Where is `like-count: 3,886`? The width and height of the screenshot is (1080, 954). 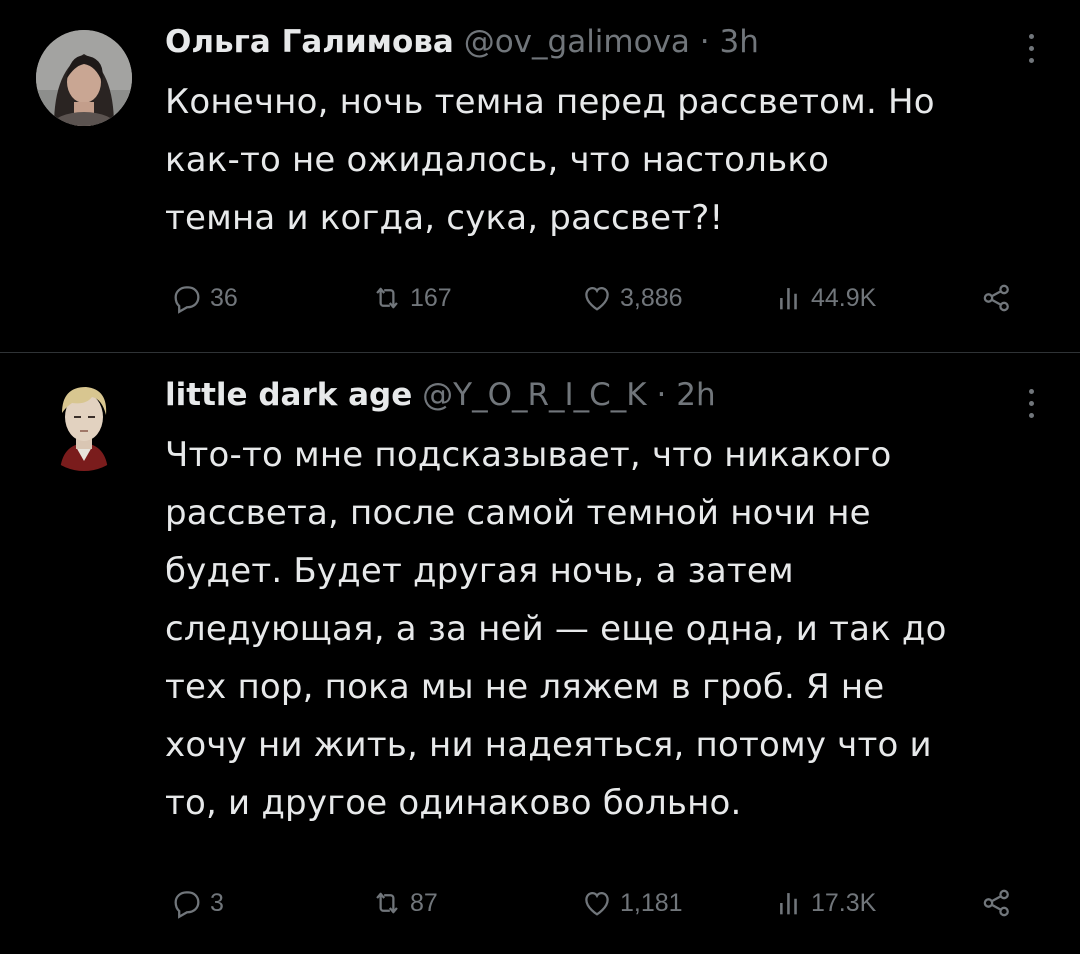 like-count: 3,886 is located at coordinates (651, 297).